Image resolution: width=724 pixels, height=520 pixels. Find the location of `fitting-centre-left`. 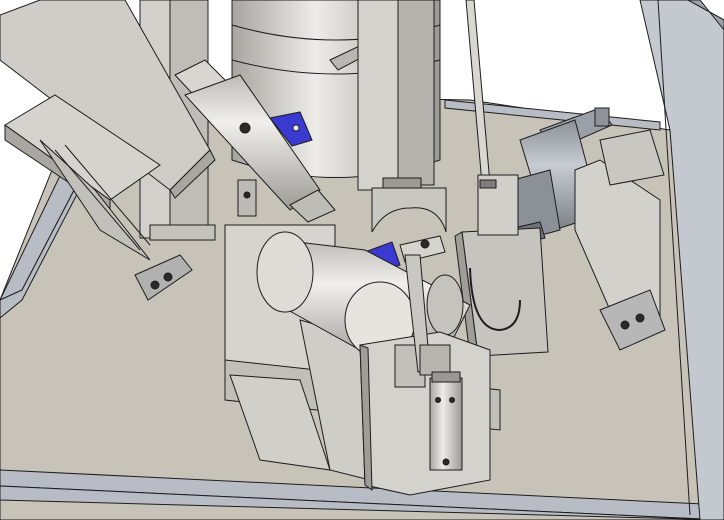

fitting-centre-left is located at coordinates (247, 198).